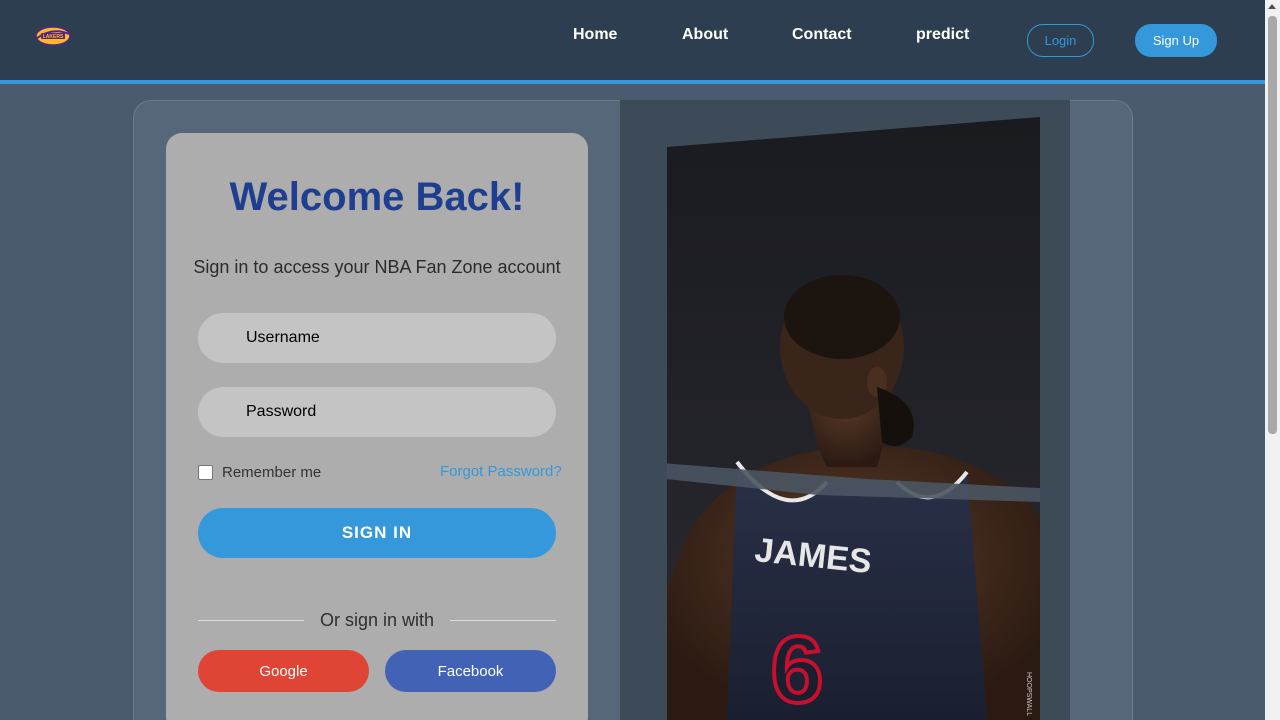 This screenshot has height=720, width=1280. I want to click on nav-about-link: About, so click(705, 35).